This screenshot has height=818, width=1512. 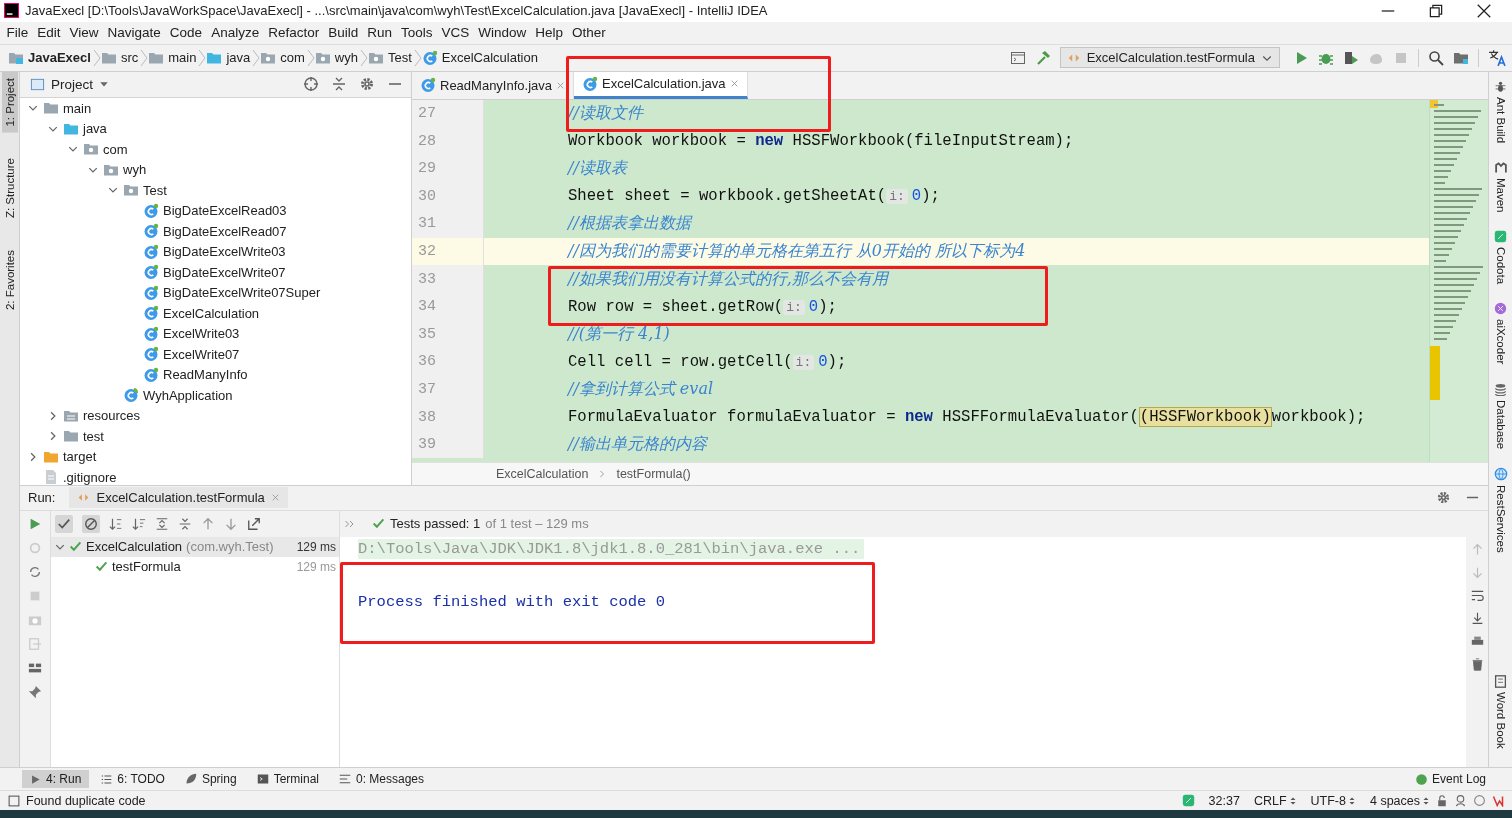 I want to click on window-icon, so click(x=1017, y=57).